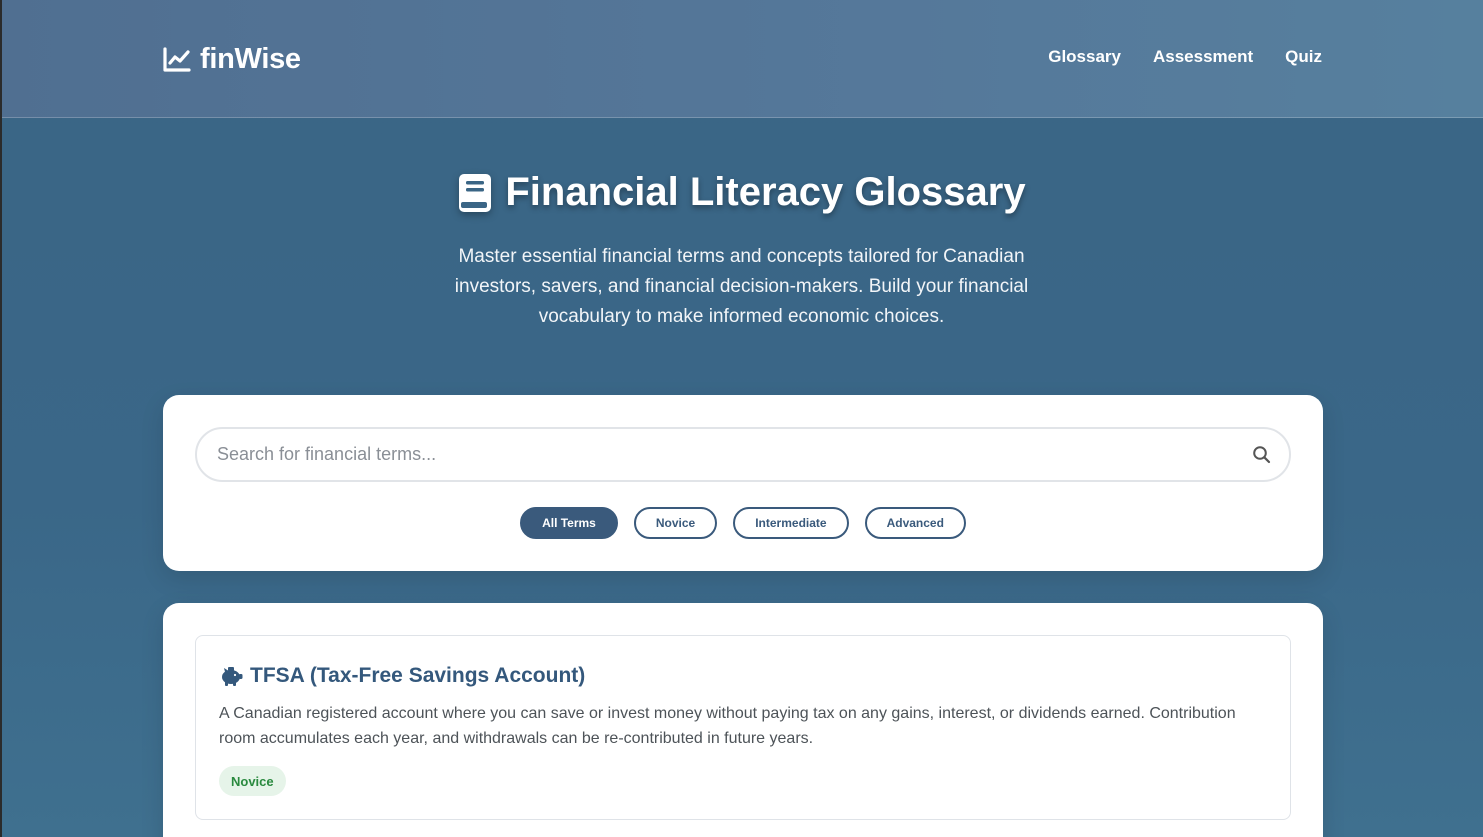  What do you see at coordinates (250, 59) in the screenshot?
I see `brand-name: finWise` at bounding box center [250, 59].